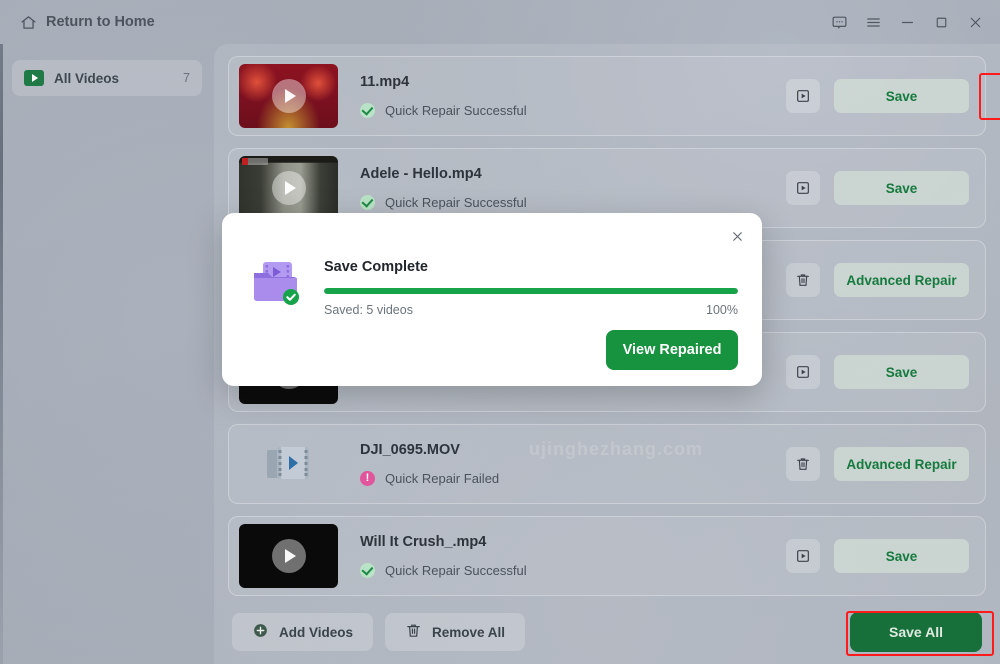  I want to click on saved-count-label: Saved: 5 videos, so click(368, 310).